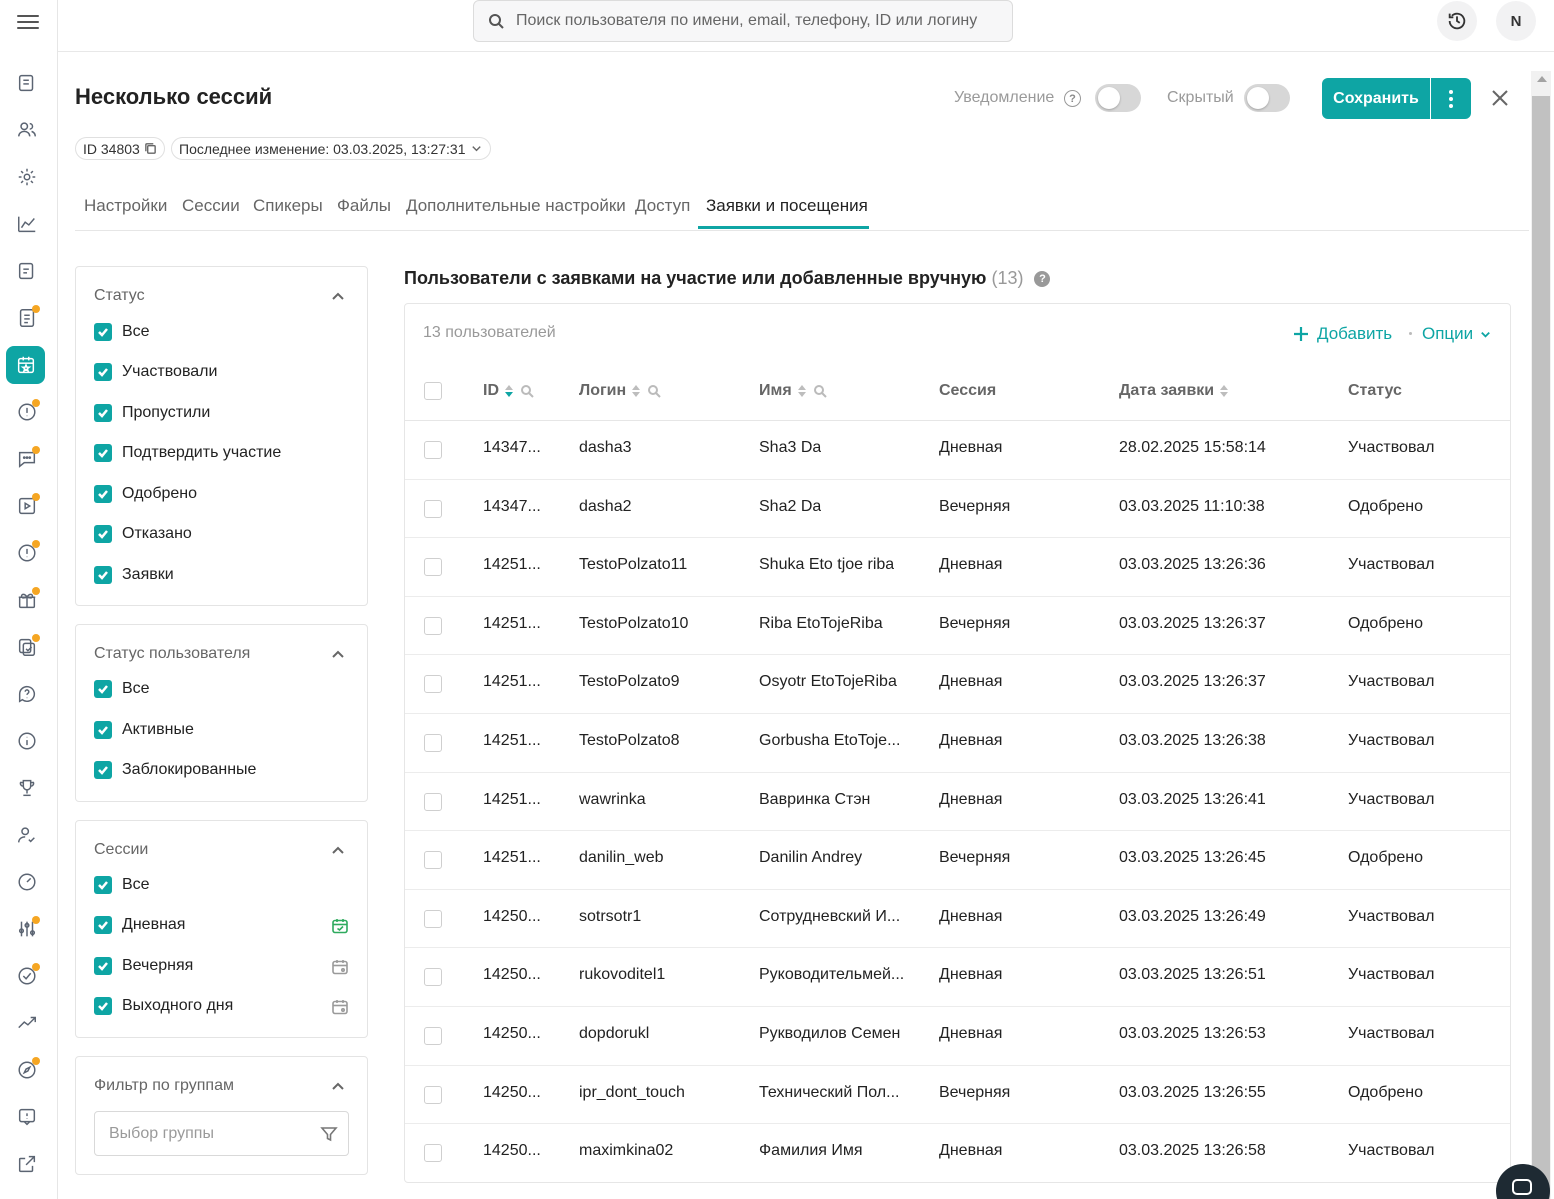  Describe the element at coordinates (27, 177) in the screenshot. I see `gear-icon` at that location.